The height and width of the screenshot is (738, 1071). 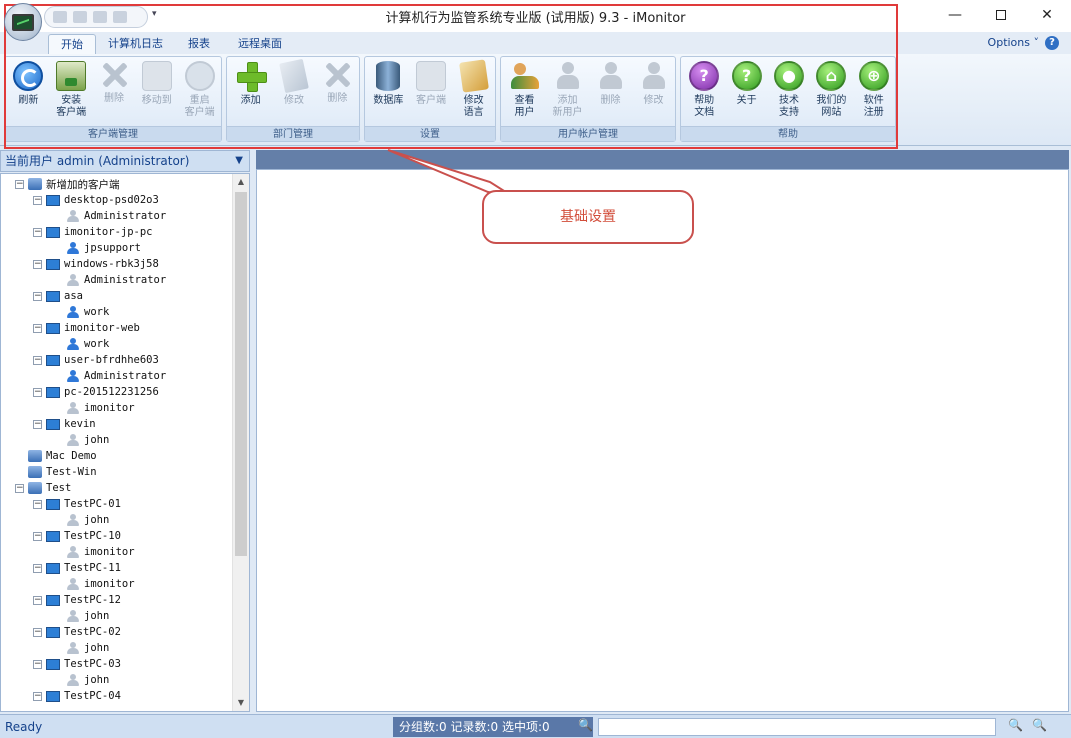 What do you see at coordinates (109, 552) in the screenshot?
I see `tree-node-label: imonitor` at bounding box center [109, 552].